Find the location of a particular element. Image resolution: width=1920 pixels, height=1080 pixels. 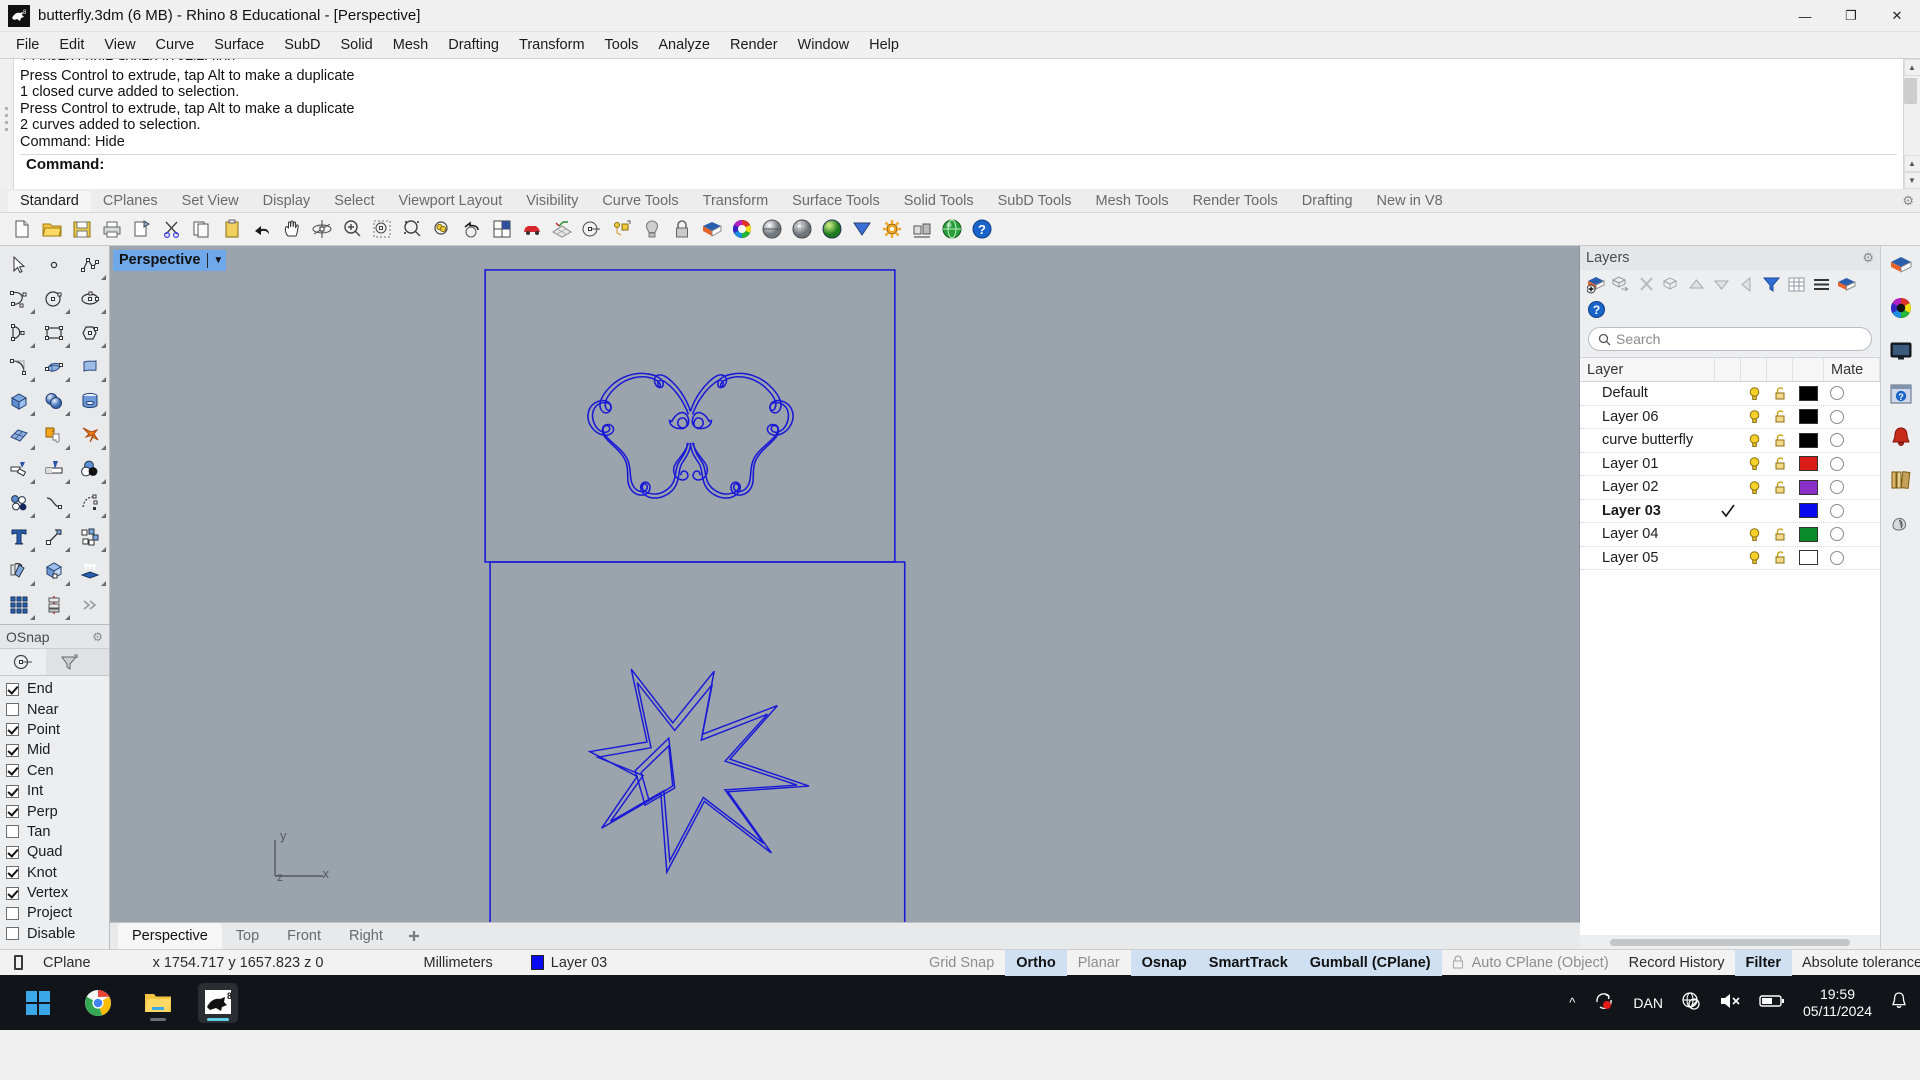

set-cplane-icon is located at coordinates (622, 229).